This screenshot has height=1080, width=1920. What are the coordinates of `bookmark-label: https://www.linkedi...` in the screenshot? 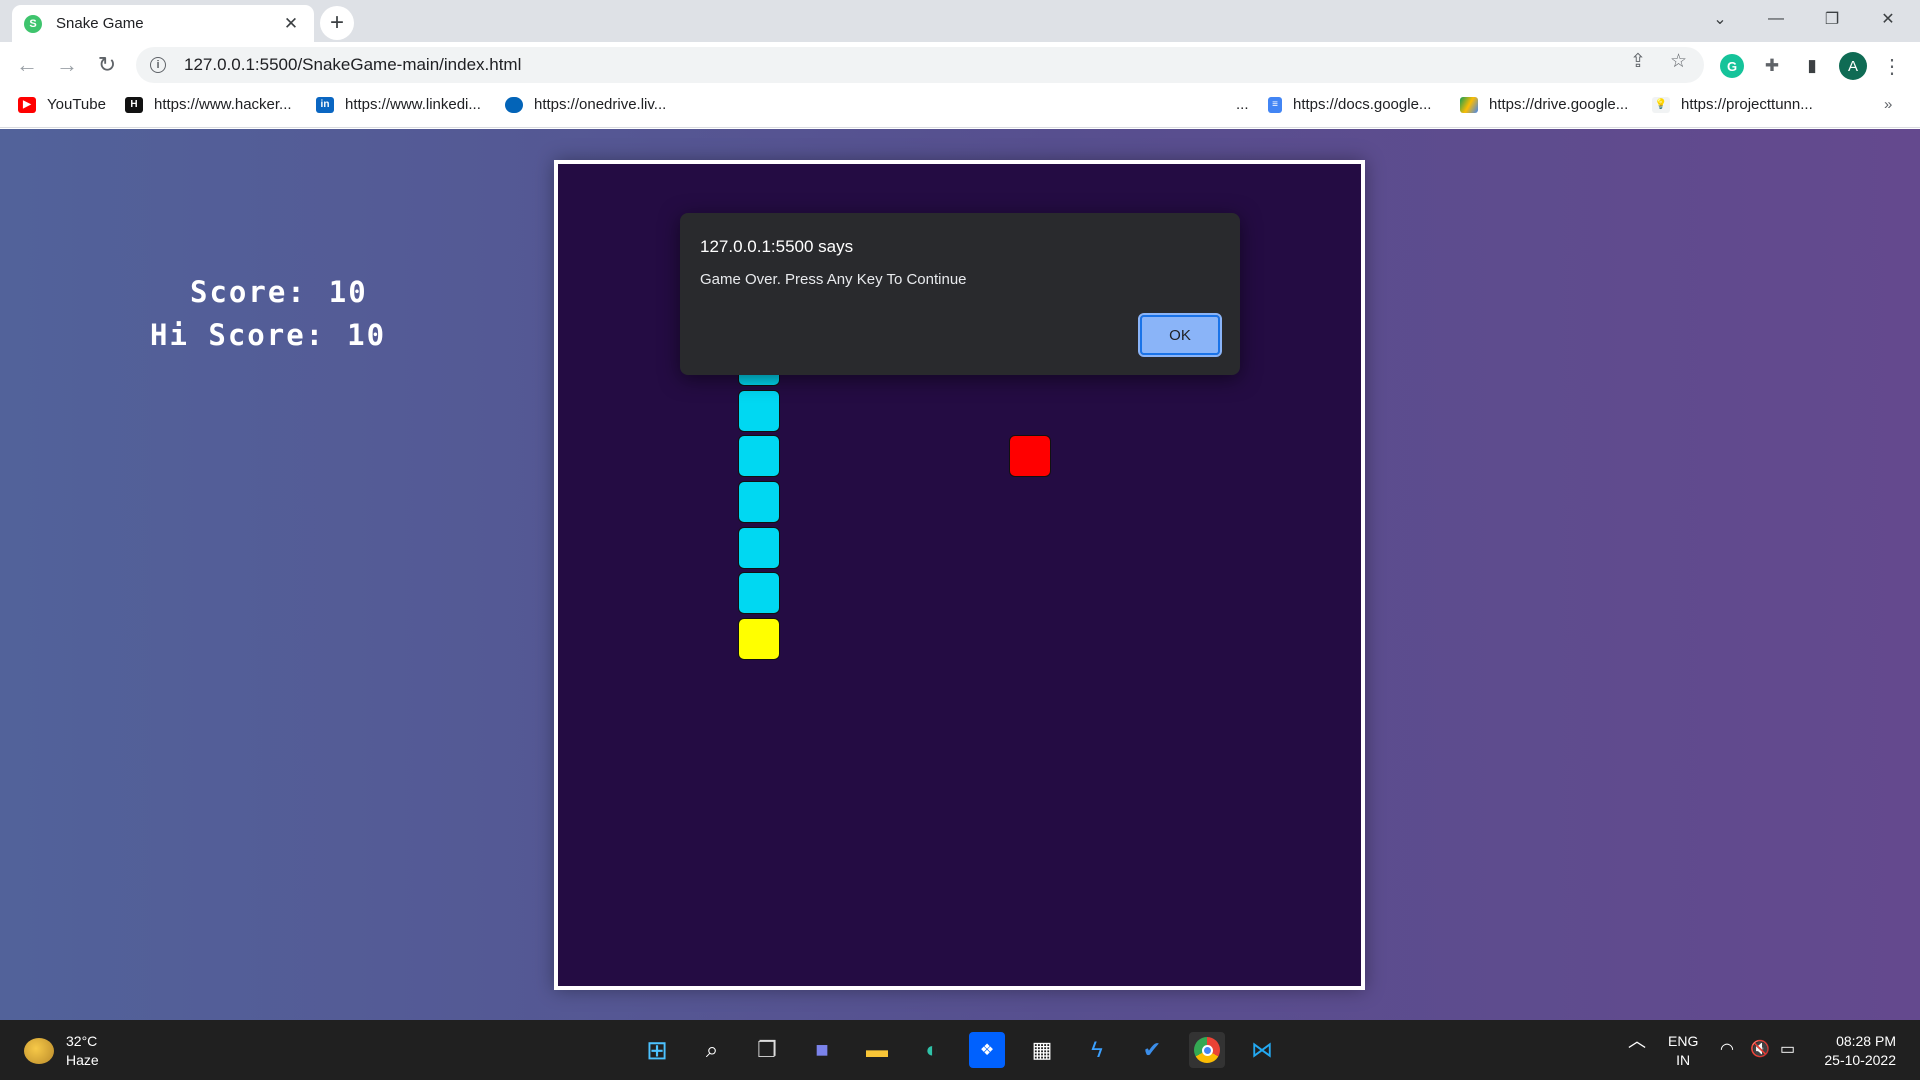 It's located at (413, 104).